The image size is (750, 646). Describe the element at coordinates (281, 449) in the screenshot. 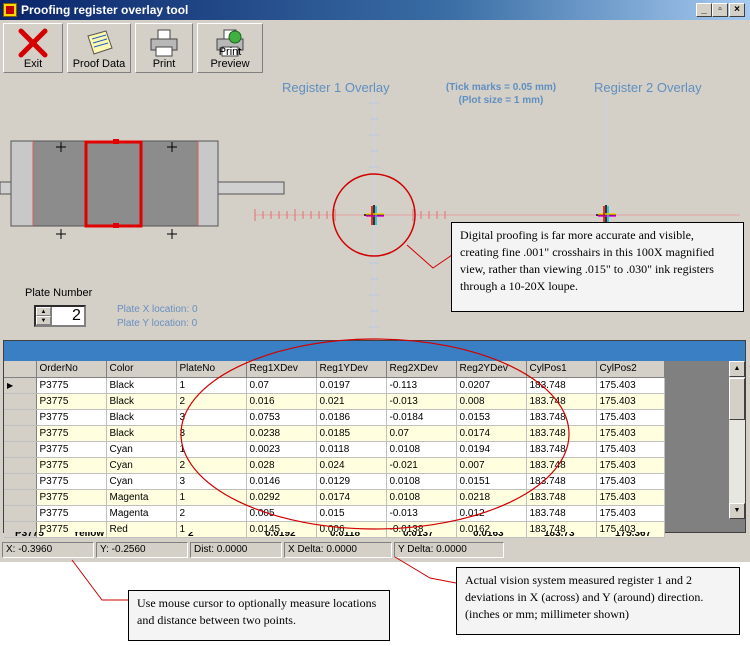

I see `table-cell: 0.0023` at that location.